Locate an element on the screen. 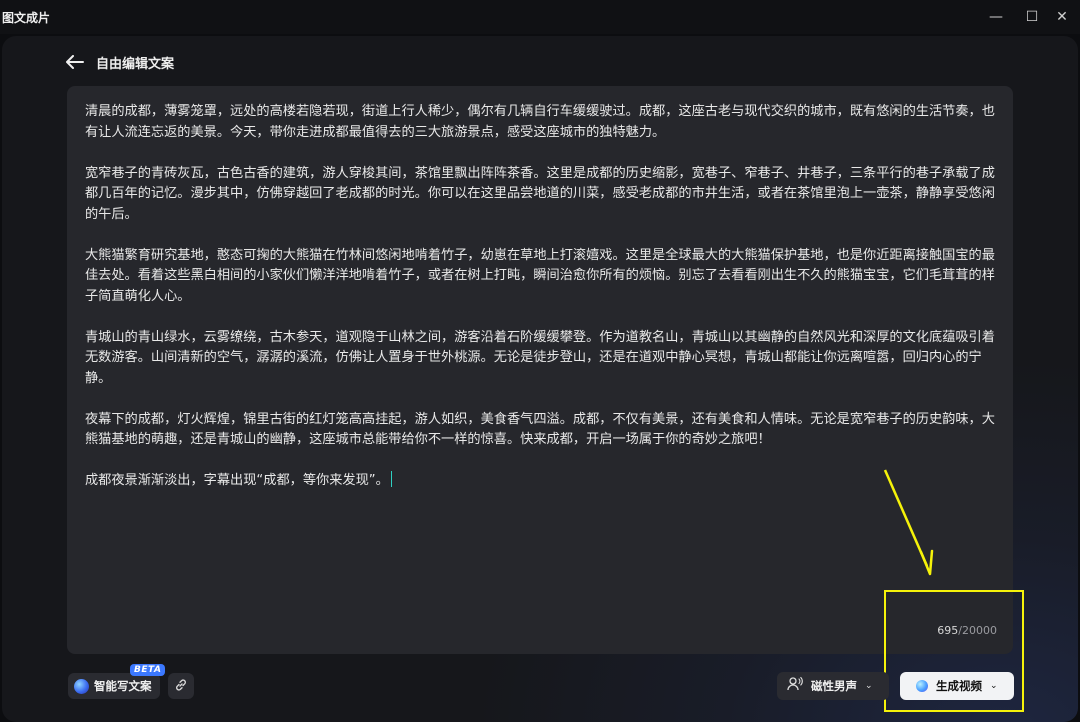 Image resolution: width=1080 pixels, height=722 pixels. bottom-left-toolbar: 智能写文案 BETA is located at coordinates (131, 681).